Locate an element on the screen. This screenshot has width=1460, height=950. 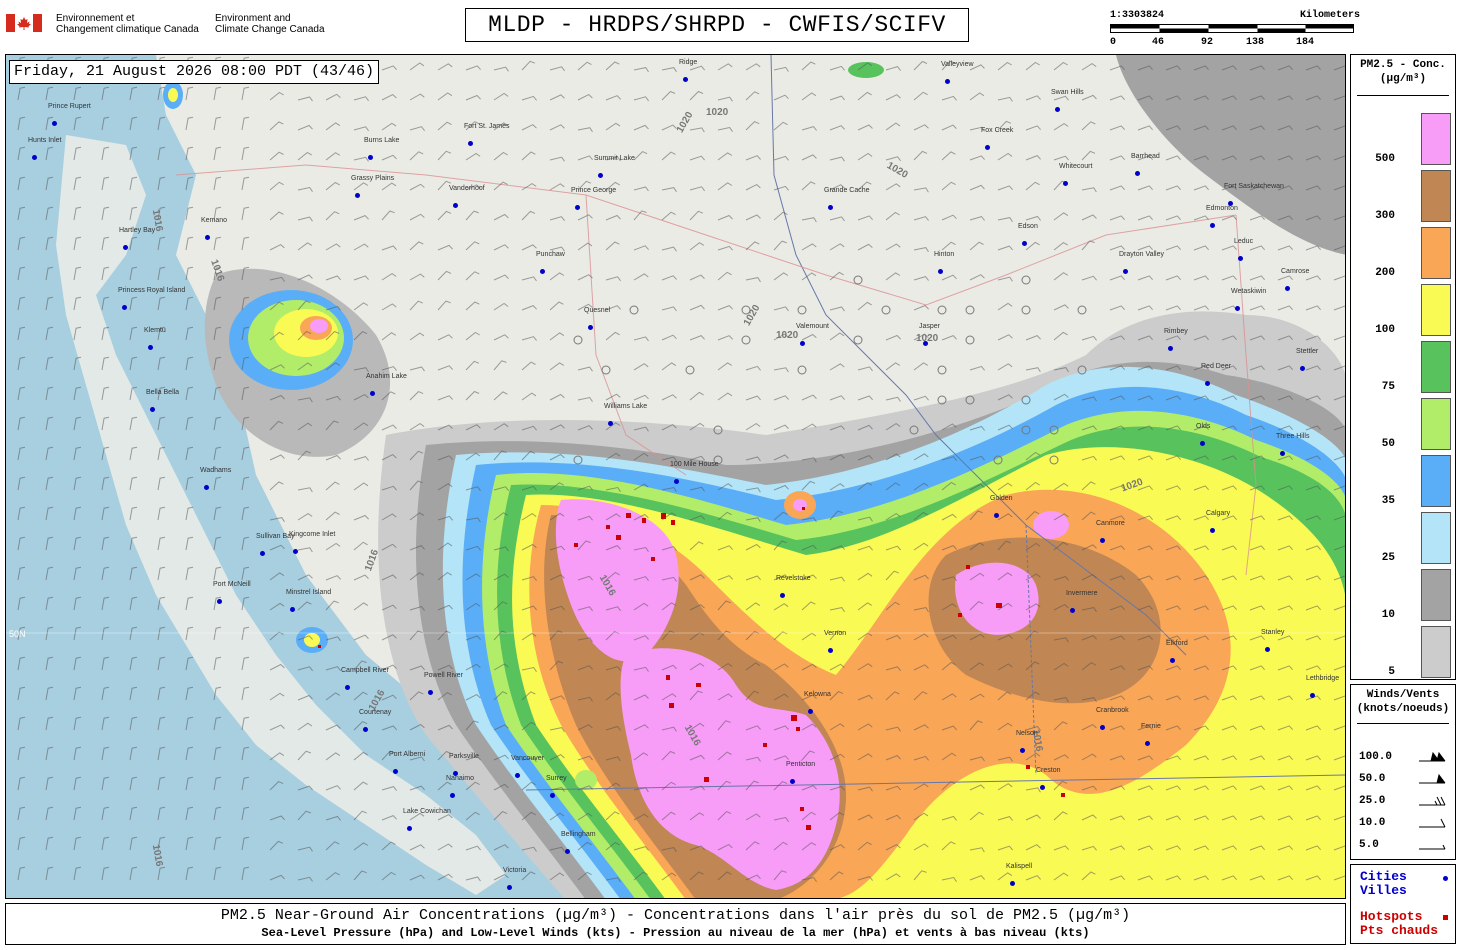
wind-value: 50.0 is located at coordinates (1372, 779).